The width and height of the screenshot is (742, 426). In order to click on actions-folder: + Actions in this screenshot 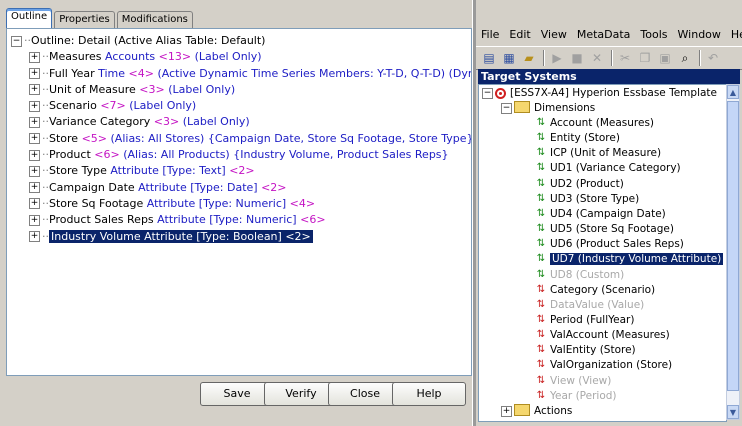, I will do `click(536, 411)`.